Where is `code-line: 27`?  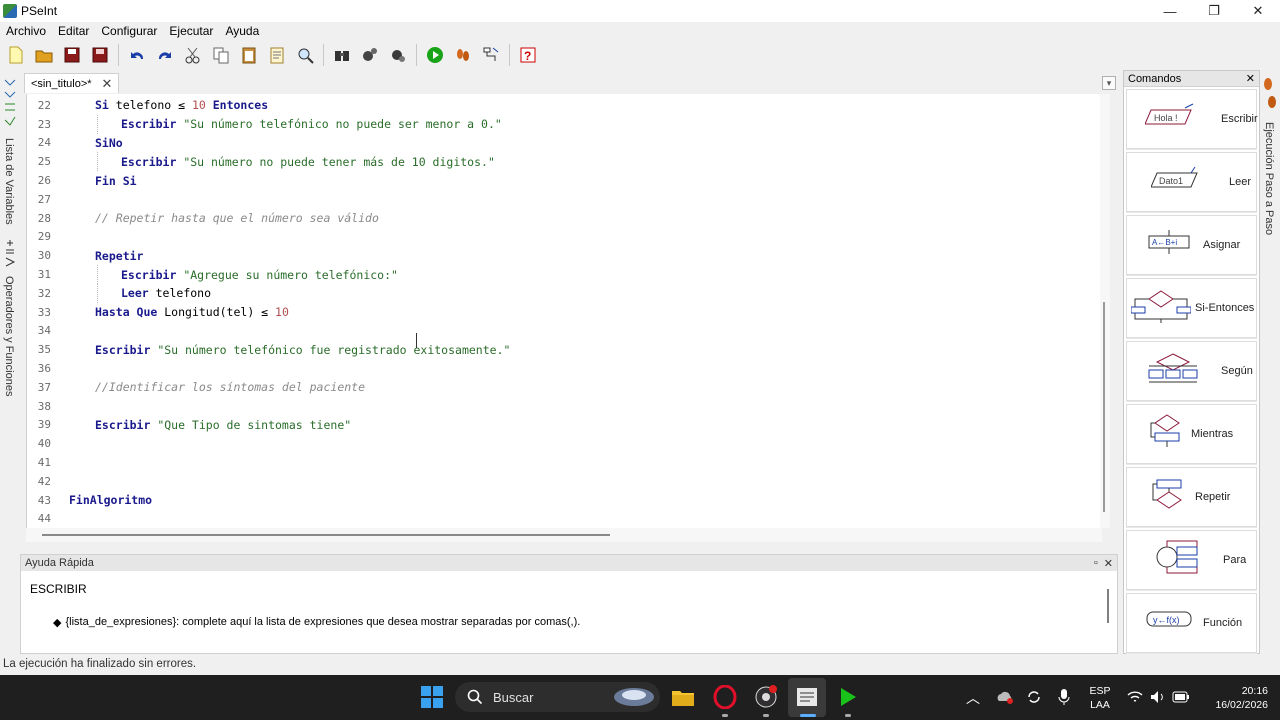
code-line: 27 is located at coordinates (564, 199).